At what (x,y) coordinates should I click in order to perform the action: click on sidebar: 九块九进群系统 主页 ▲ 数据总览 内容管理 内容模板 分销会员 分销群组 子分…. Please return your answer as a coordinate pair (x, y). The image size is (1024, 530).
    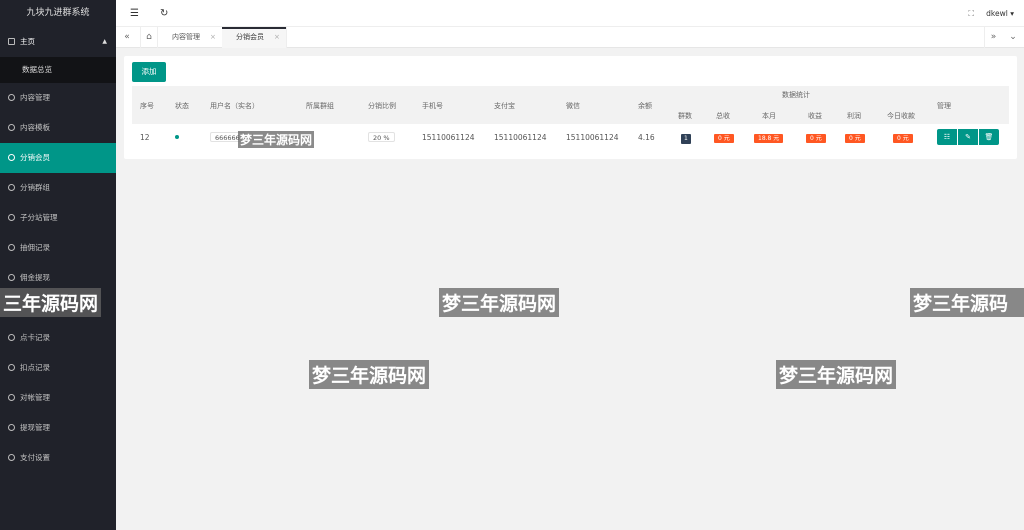
    Looking at the image, I should click on (58, 265).